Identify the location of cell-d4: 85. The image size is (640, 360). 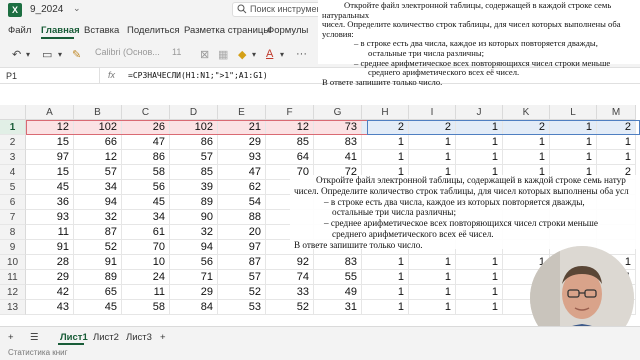
(194, 172).